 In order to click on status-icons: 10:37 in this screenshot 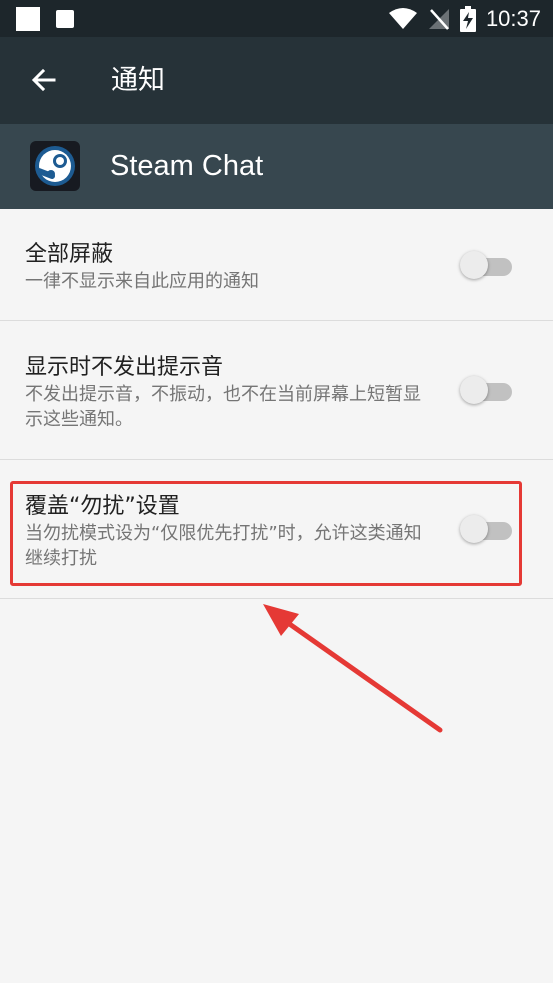, I will do `click(464, 18)`.